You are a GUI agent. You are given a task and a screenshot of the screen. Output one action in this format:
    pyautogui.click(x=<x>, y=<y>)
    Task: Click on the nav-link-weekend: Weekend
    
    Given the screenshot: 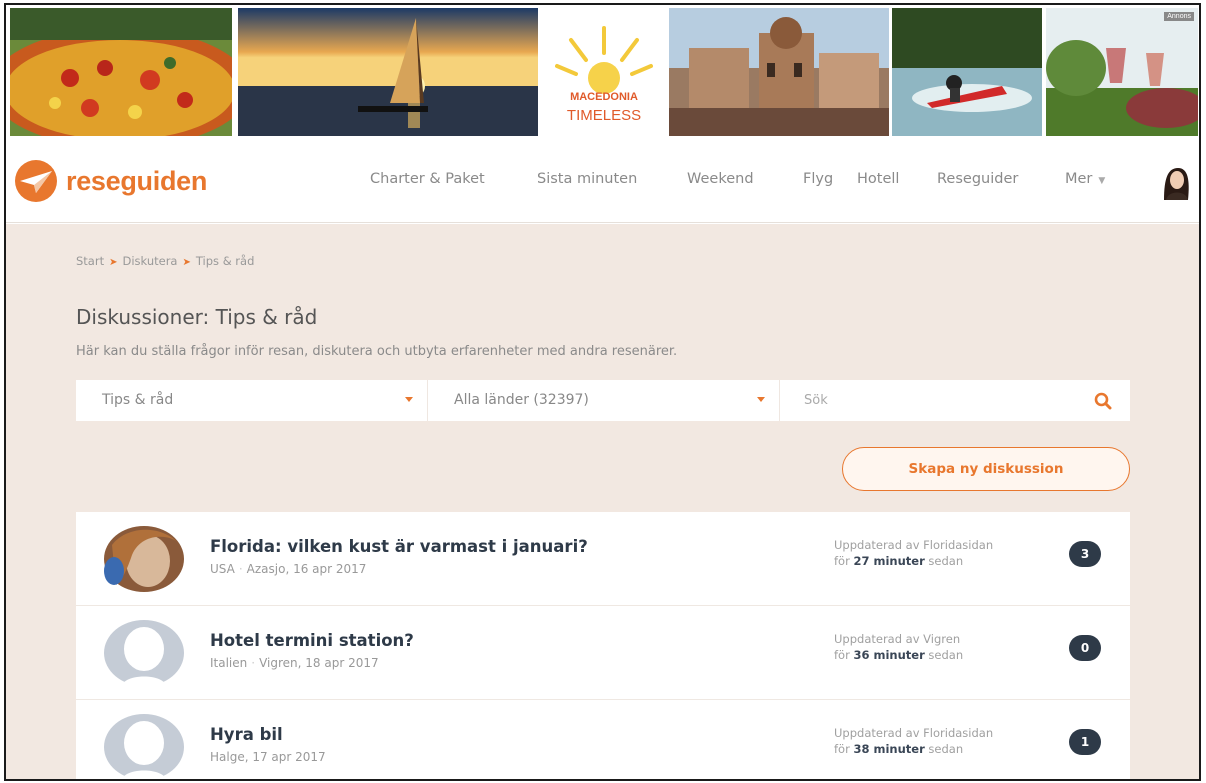 What is the action you would take?
    pyautogui.click(x=720, y=179)
    